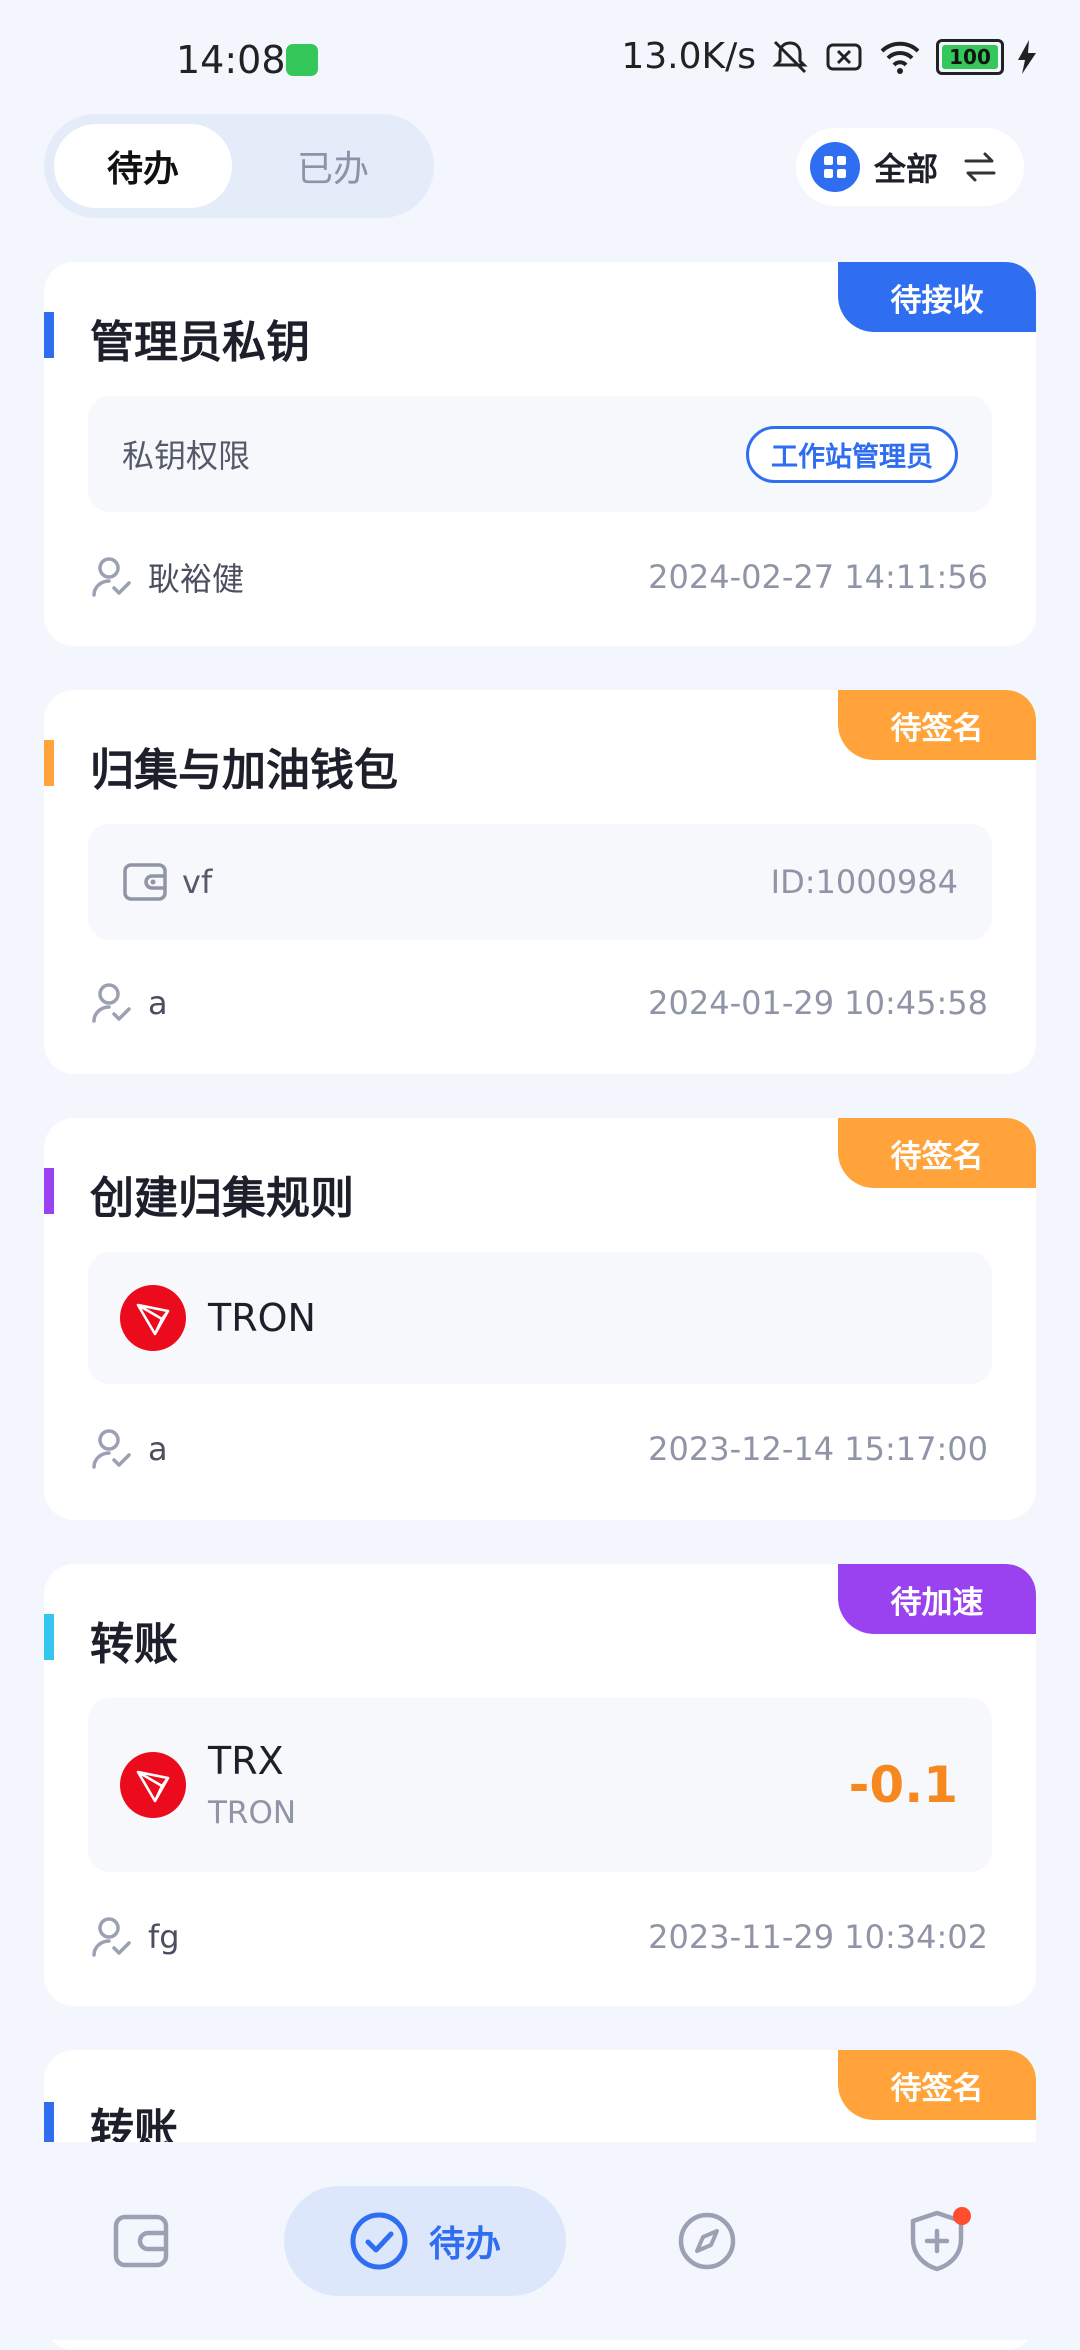  I want to click on chain-name: TRON, so click(262, 1318).